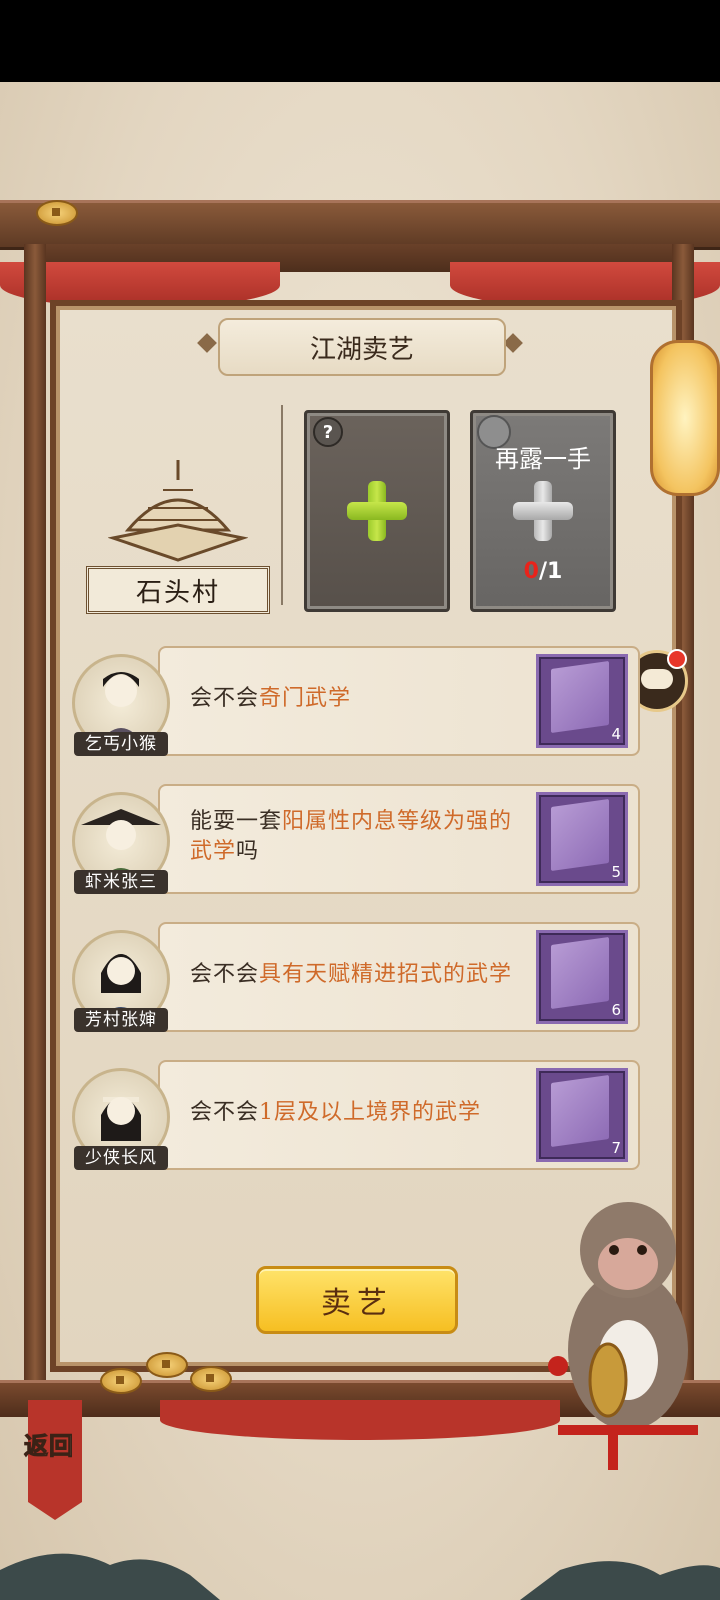 This screenshot has width=720, height=1600. What do you see at coordinates (351, 974) in the screenshot?
I see `request-text: 会不会具有天赋精进招式的武学` at bounding box center [351, 974].